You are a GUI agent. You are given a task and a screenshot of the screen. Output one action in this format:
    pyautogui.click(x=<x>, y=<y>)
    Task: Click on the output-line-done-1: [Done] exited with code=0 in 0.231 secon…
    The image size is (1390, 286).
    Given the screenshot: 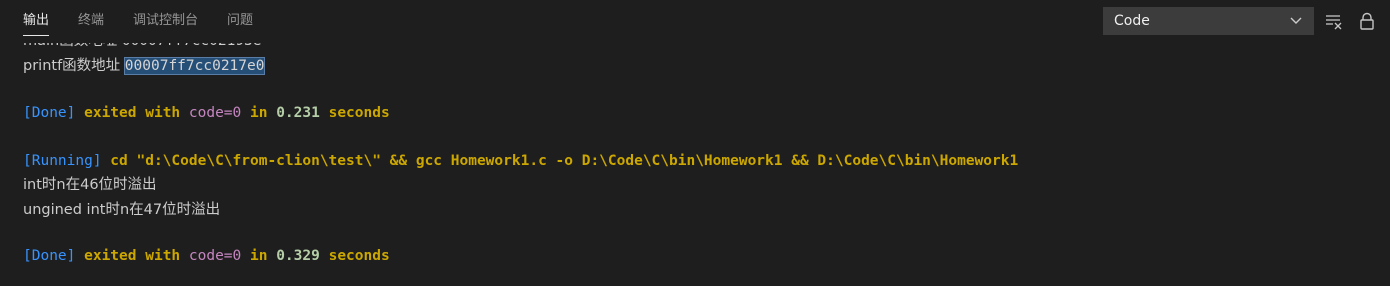 What is the action you would take?
    pyautogui.click(x=206, y=113)
    